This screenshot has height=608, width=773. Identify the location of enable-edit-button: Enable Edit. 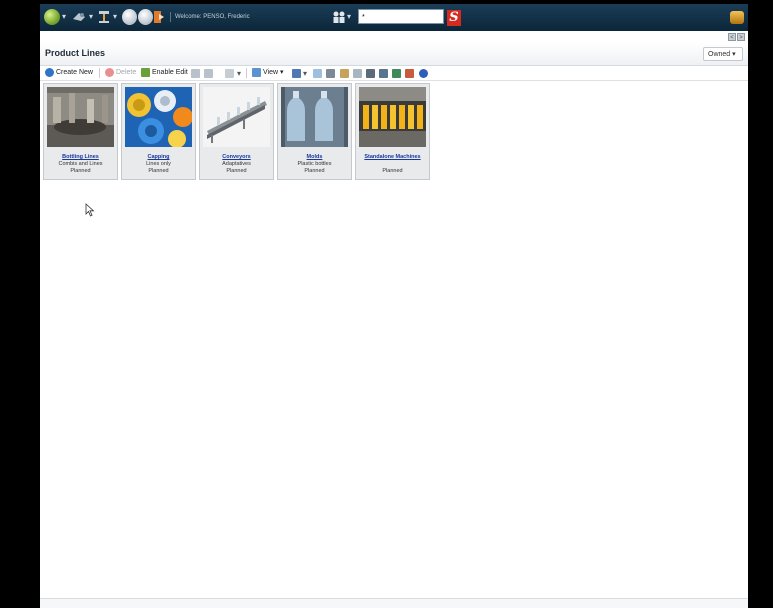
(164, 73).